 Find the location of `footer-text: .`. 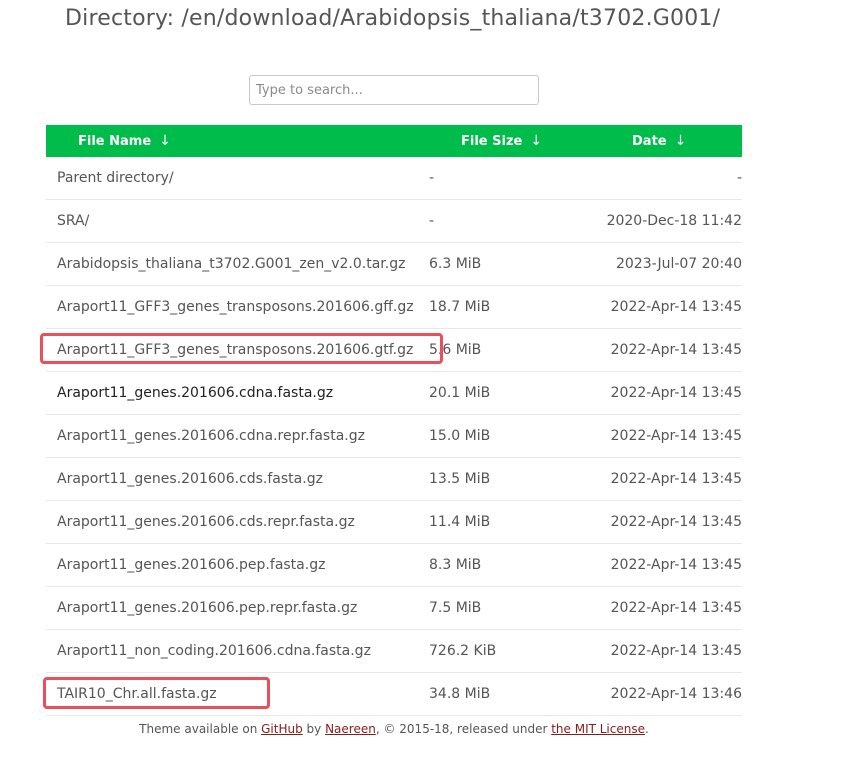

footer-text: . is located at coordinates (647, 729).